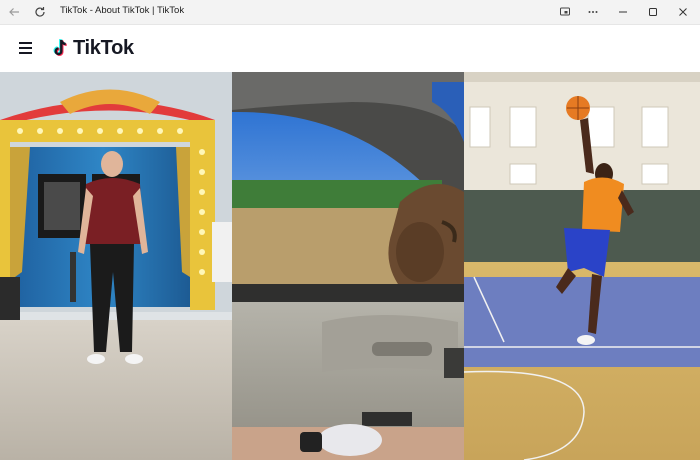  Describe the element at coordinates (350, 48) in the screenshot. I see `site-header: TikTok` at that location.